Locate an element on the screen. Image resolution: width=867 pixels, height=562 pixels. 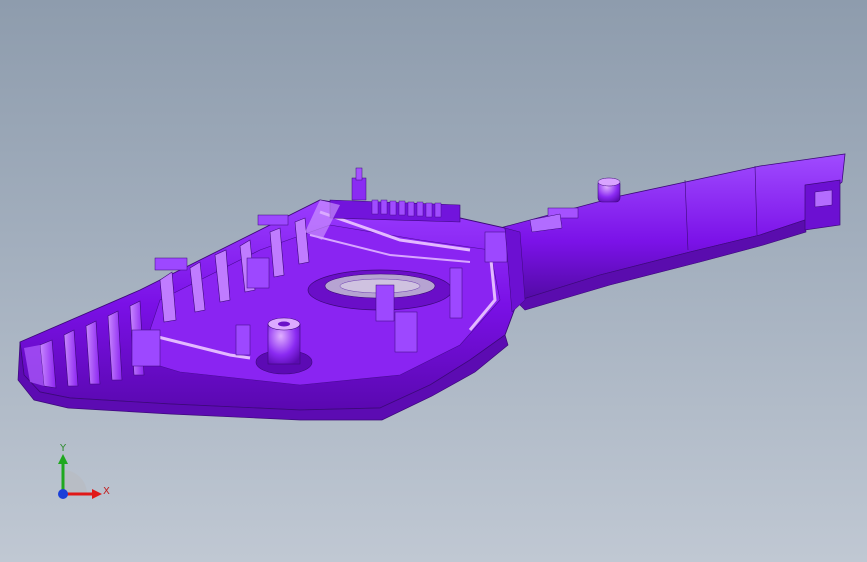
orientation-triad: Y X is located at coordinates (83, 475).